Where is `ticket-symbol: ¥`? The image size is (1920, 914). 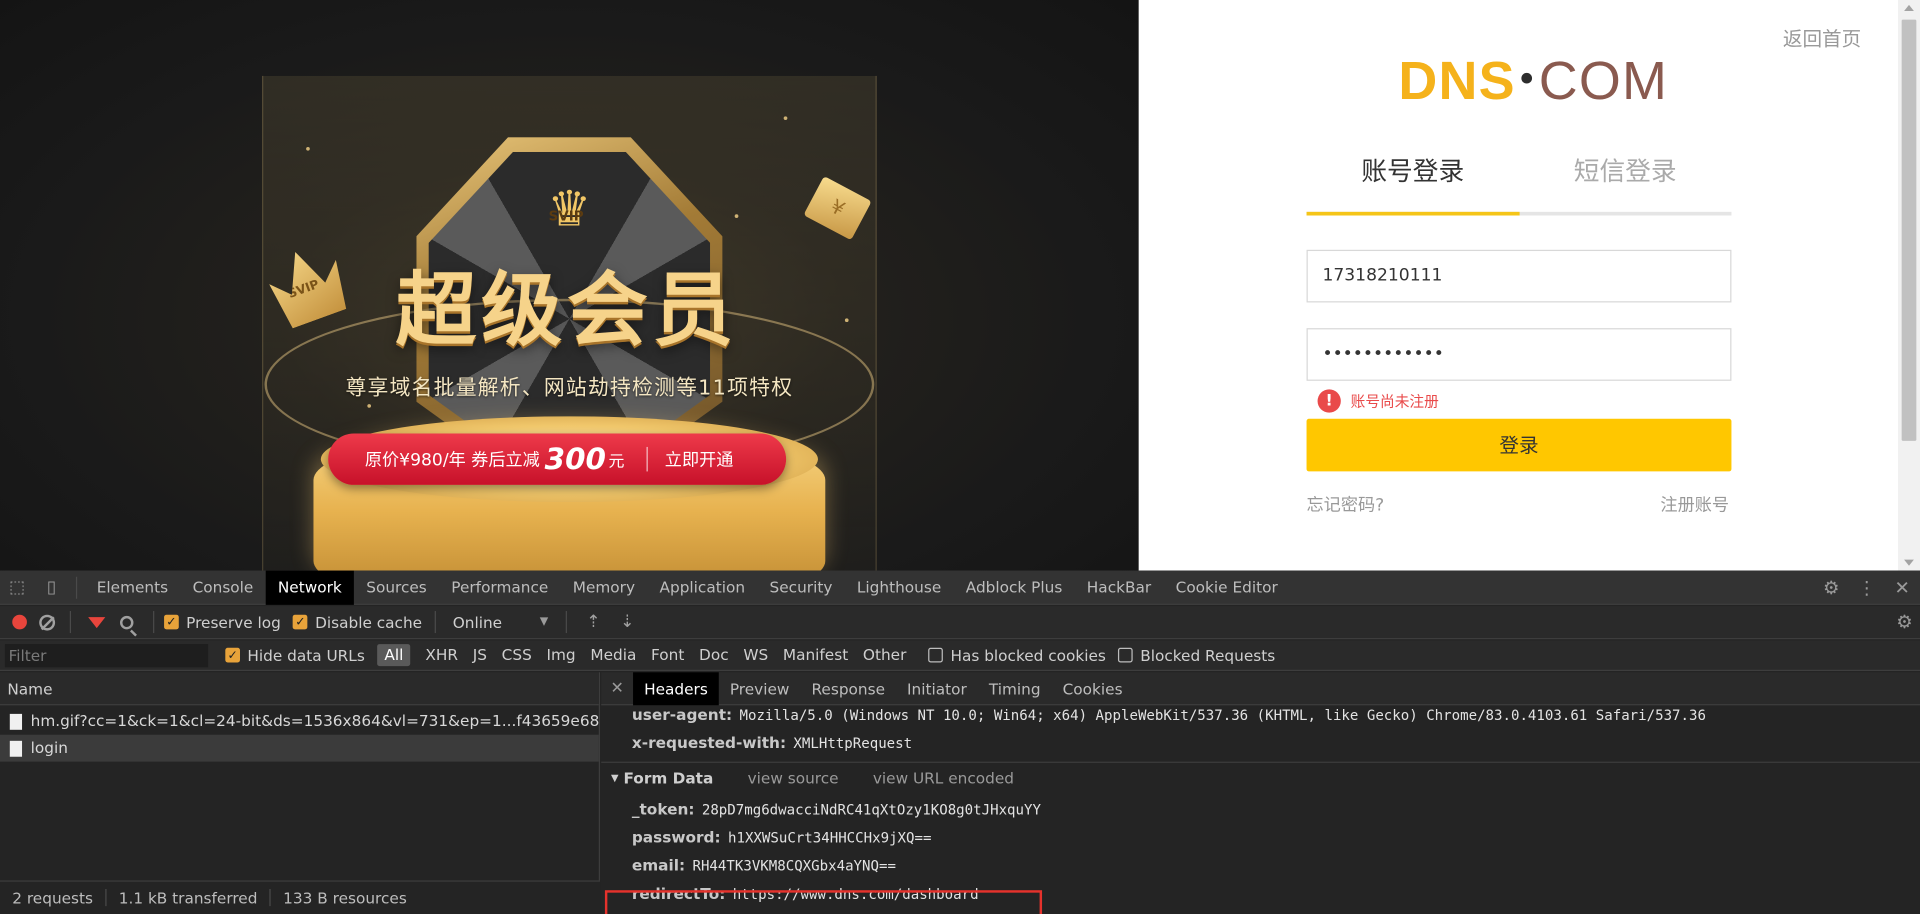 ticket-symbol: ¥ is located at coordinates (837, 207).